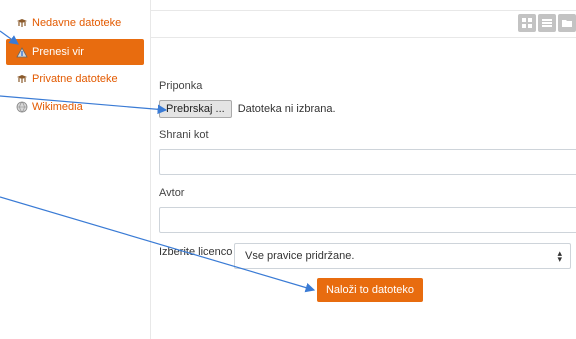 The width and height of the screenshot is (576, 339). Describe the element at coordinates (184, 135) in the screenshot. I see `save-as-label: Shrani kot` at that location.